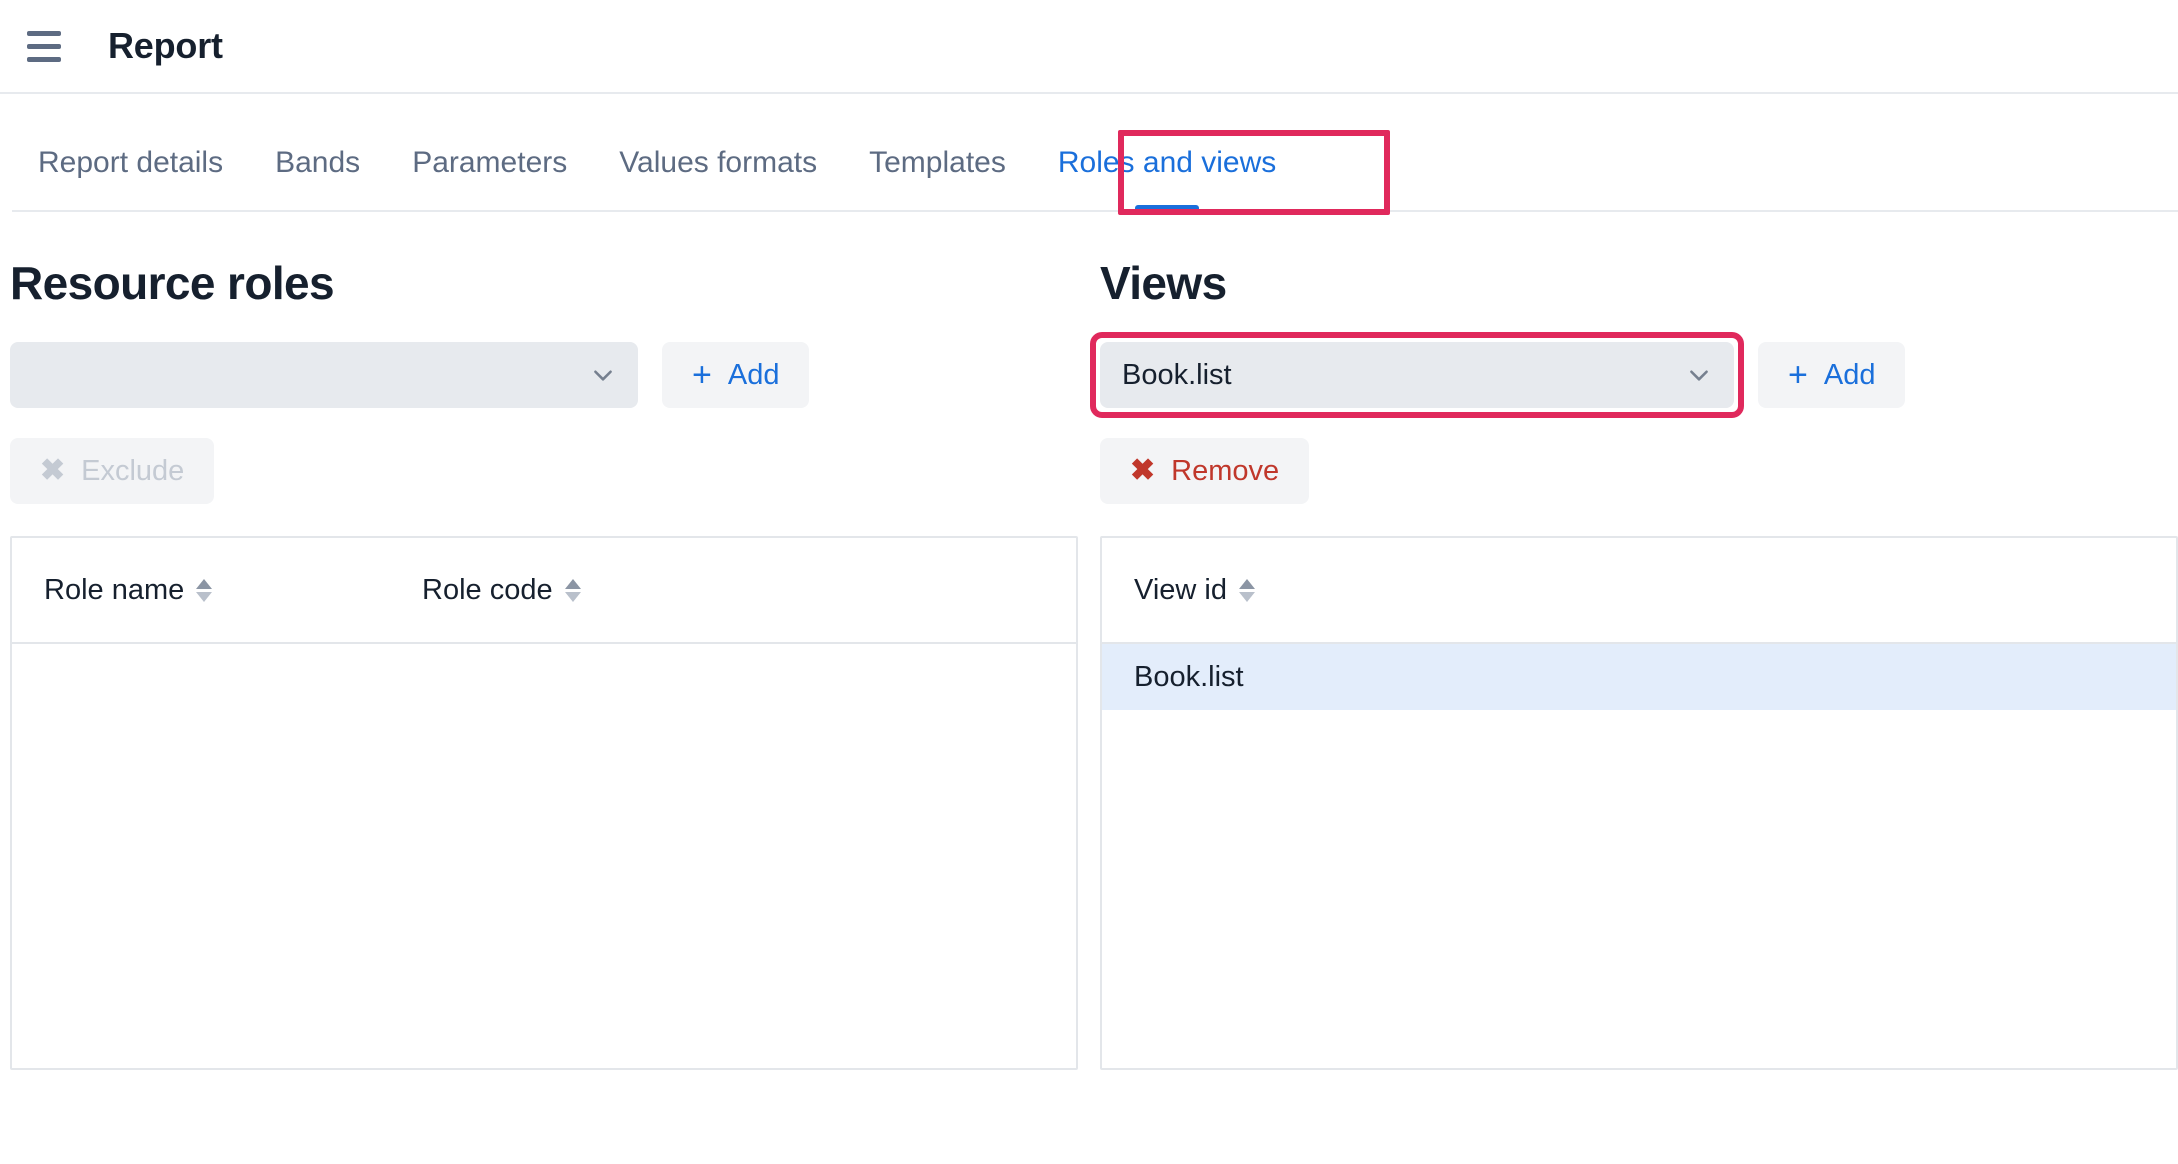 This screenshot has height=1164, width=2178. Describe the element at coordinates (489, 180) in the screenshot. I see `tab-parameters: Parameters` at that location.